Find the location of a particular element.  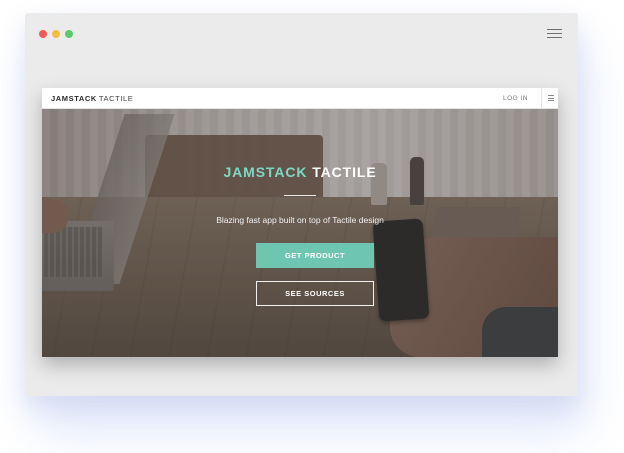

brand-light: TACTILE is located at coordinates (116, 98).